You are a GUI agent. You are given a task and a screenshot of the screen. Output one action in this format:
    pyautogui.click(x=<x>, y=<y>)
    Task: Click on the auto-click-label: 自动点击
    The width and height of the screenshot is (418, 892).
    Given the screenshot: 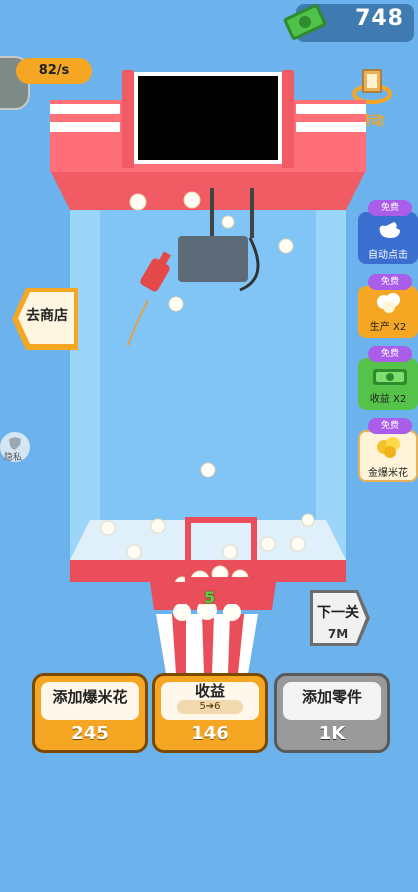 What is the action you would take?
    pyautogui.click(x=388, y=255)
    